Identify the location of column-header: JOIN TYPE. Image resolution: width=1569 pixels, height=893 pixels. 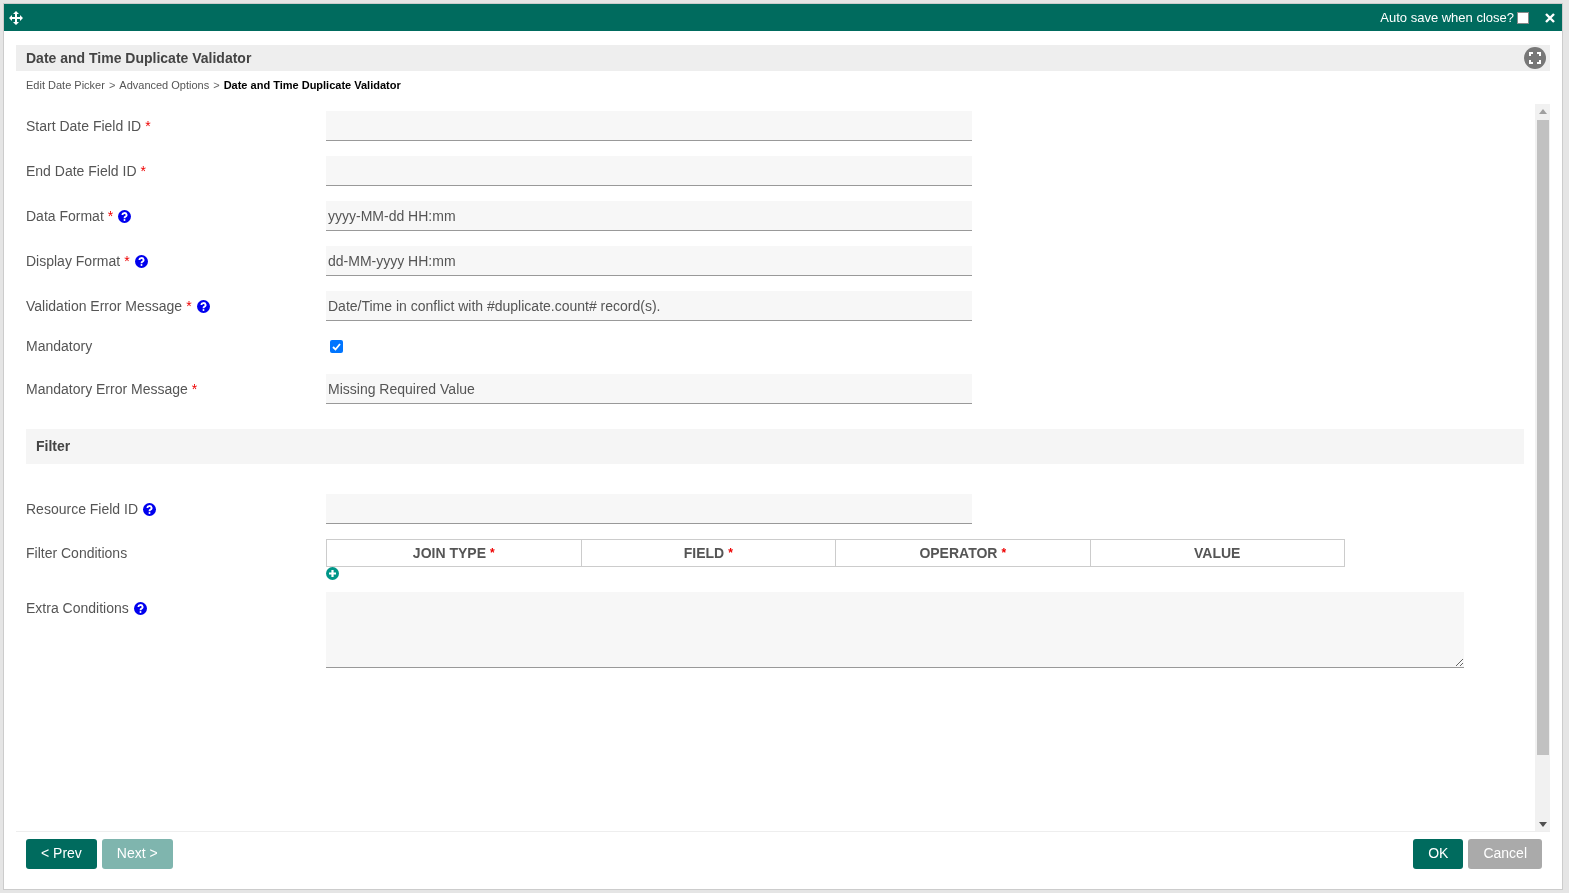
(449, 553).